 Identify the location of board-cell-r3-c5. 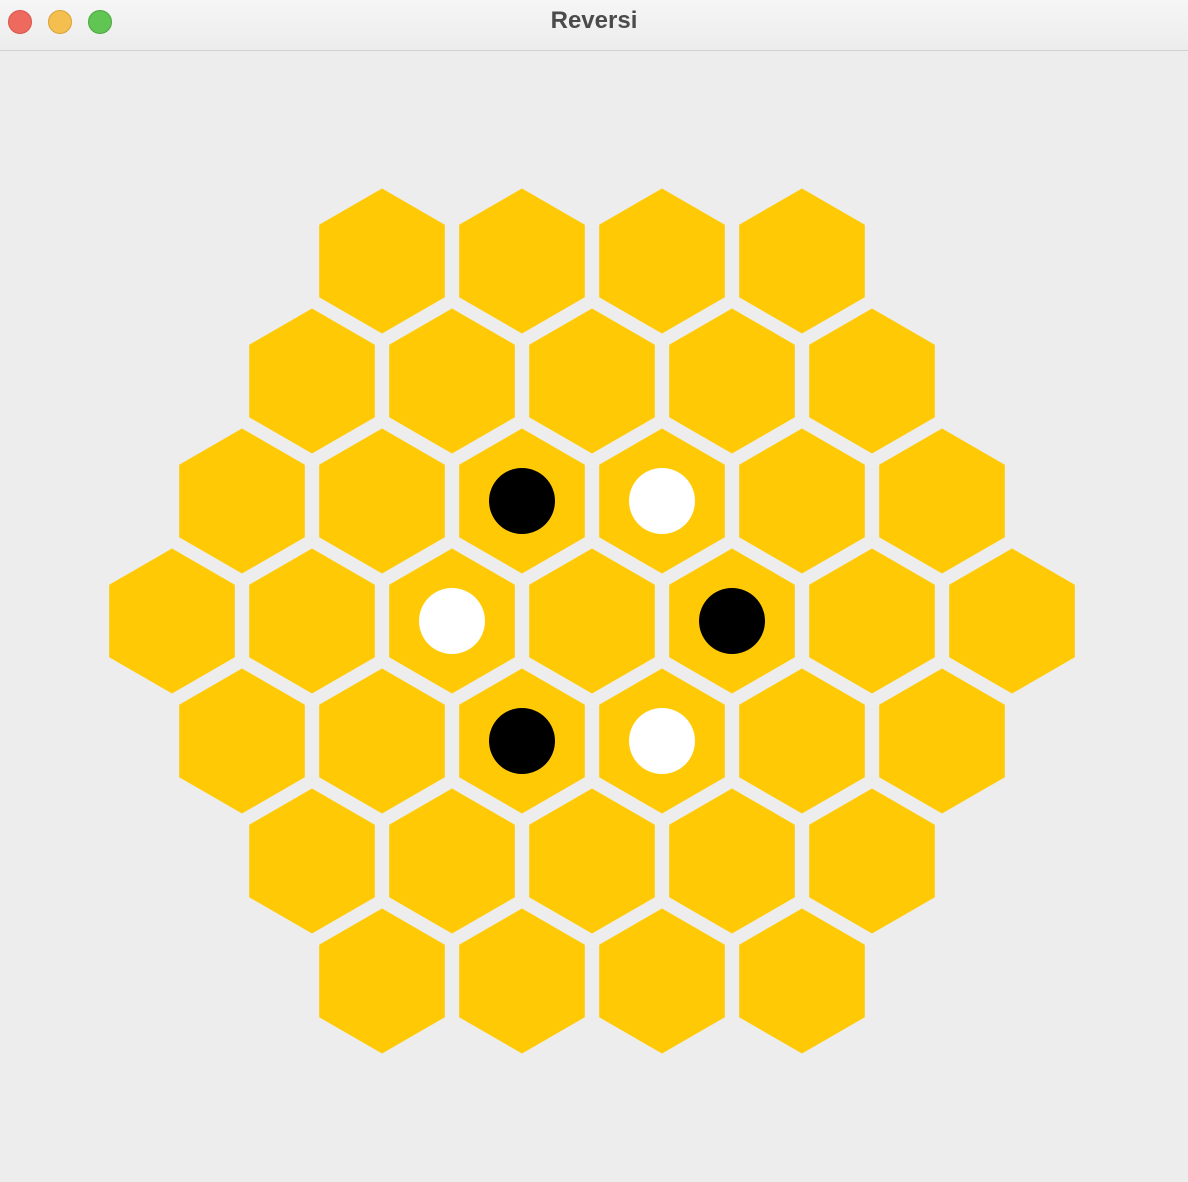
(872, 621).